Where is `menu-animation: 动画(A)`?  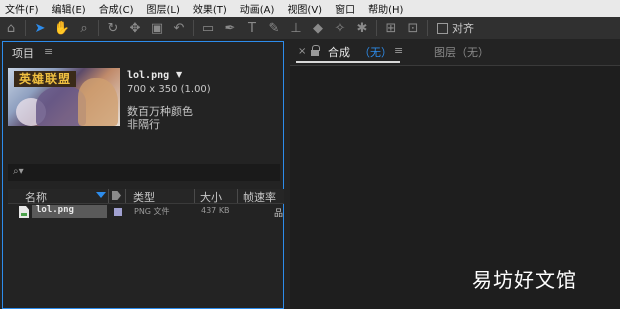
menu-animation: 动画(A) is located at coordinates (259, 8).